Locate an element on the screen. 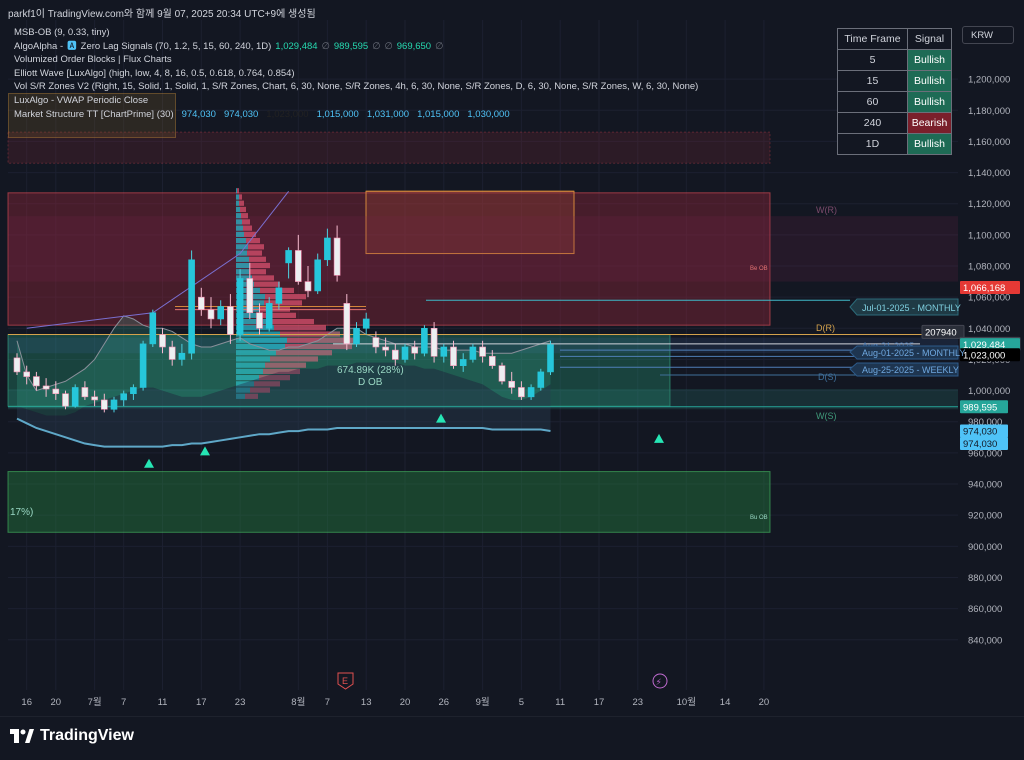 The width and height of the screenshot is (1024, 760). x-axis: 16 20 7월 7 11 17 23 8월 7 13 20 26 9월 5 11 17 23 10월 14 20 is located at coordinates (395, 702).